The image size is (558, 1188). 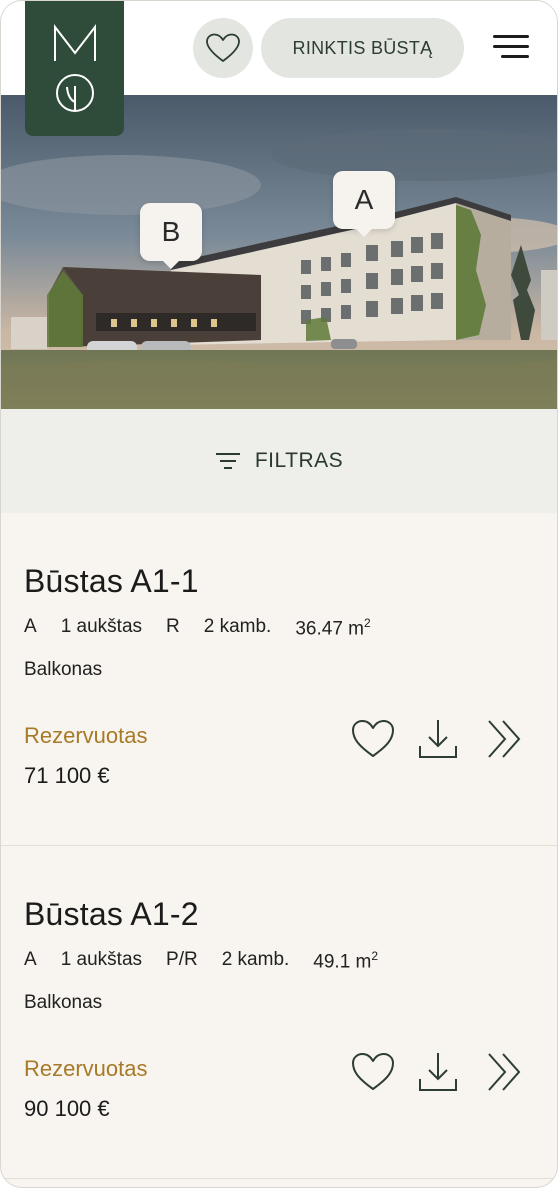 What do you see at coordinates (364, 204) in the screenshot?
I see `building-a-pin: A` at bounding box center [364, 204].